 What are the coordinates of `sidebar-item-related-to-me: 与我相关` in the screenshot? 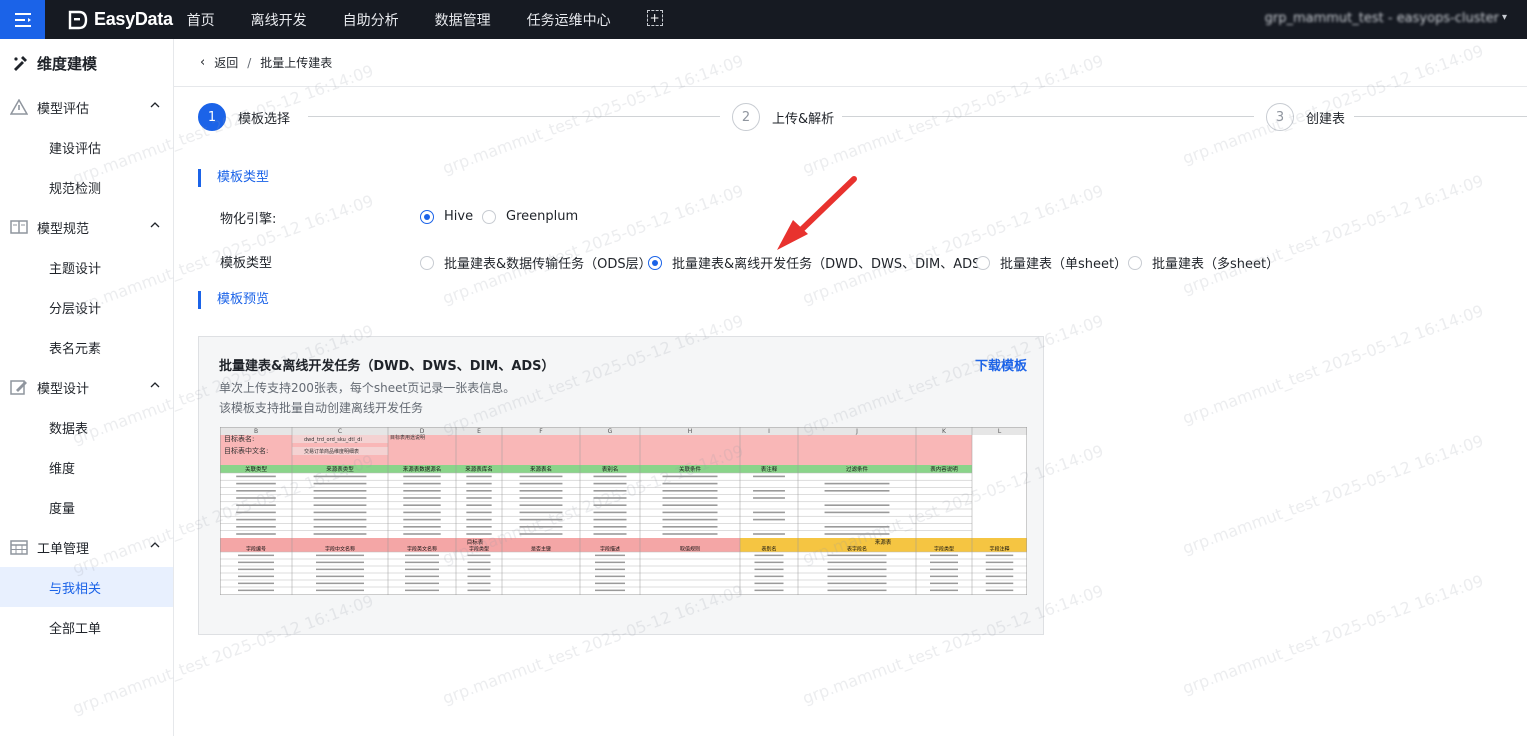 It's located at (86, 587).